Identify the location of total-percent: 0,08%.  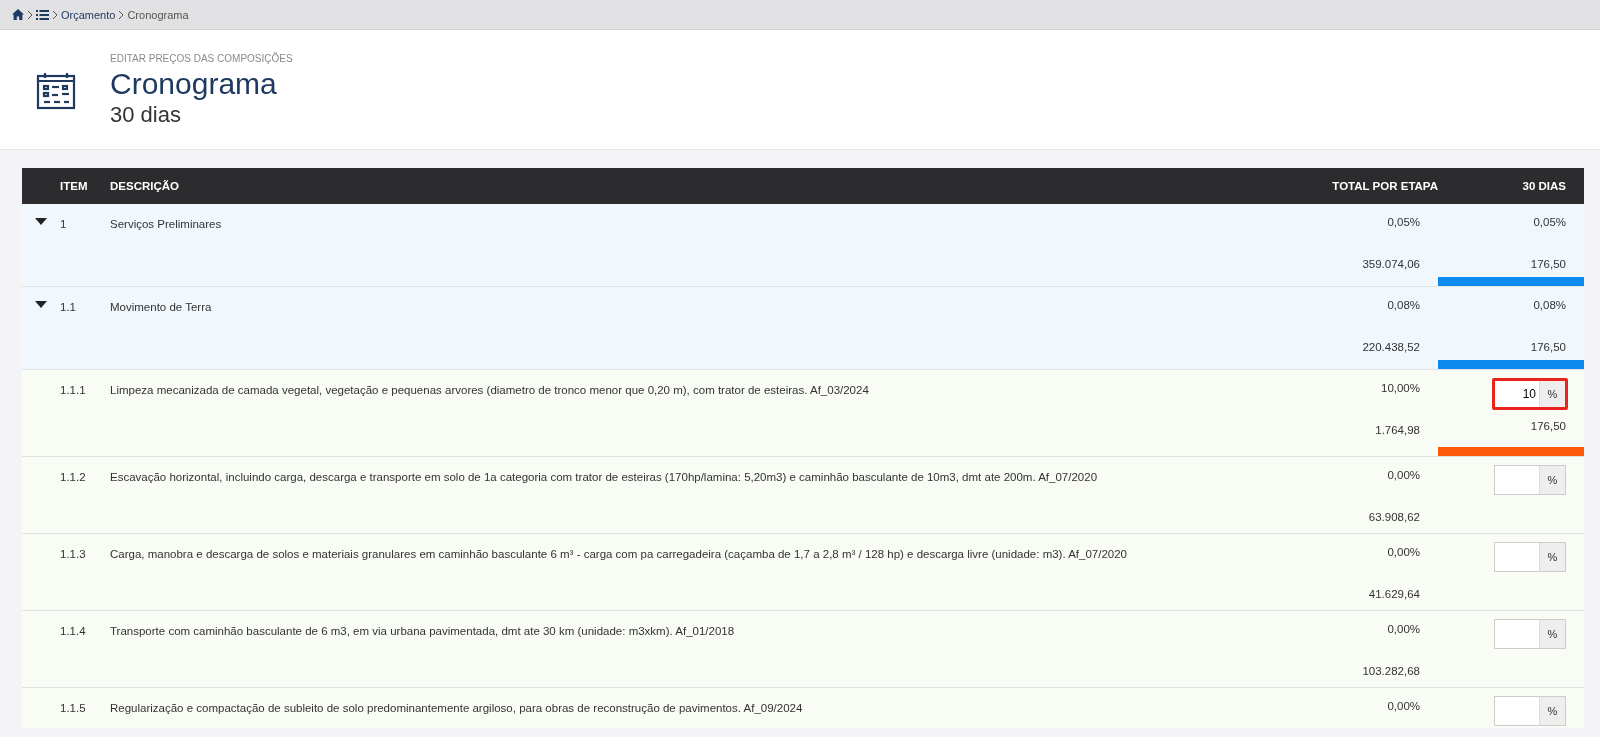
(1403, 305).